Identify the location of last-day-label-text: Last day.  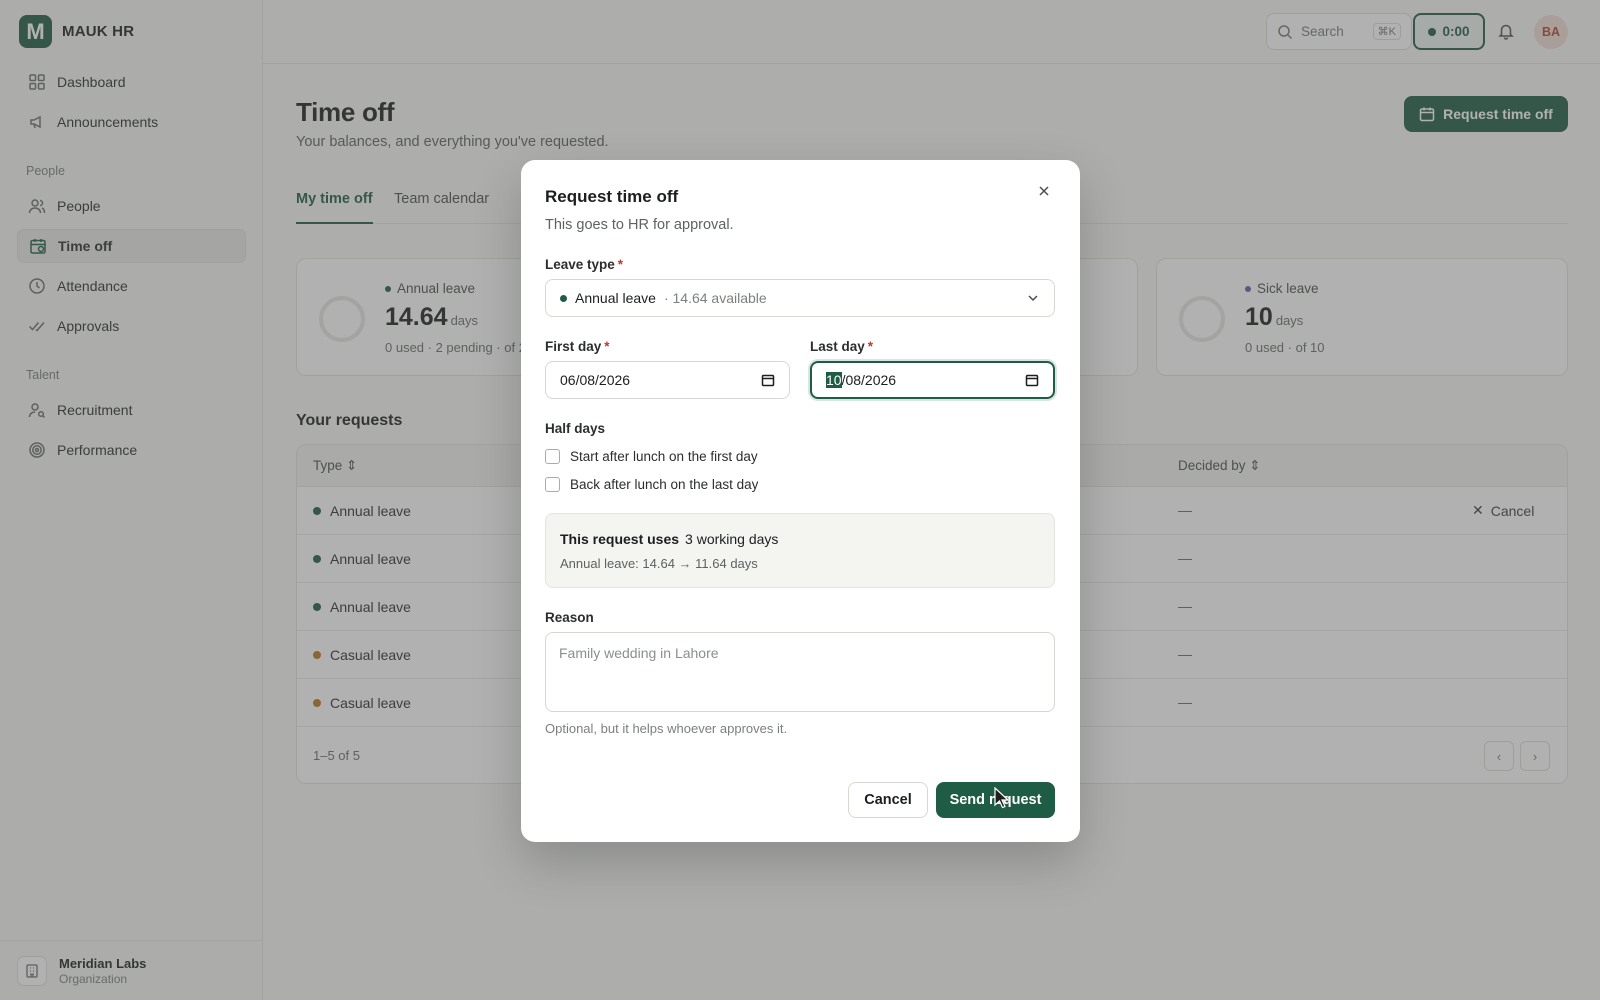
(837, 346).